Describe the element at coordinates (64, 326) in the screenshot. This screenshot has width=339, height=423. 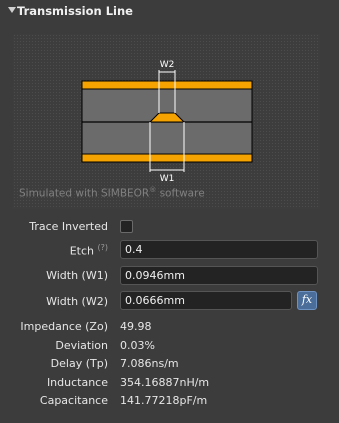
I see `impedance-label: Impedance (Zo)` at that location.